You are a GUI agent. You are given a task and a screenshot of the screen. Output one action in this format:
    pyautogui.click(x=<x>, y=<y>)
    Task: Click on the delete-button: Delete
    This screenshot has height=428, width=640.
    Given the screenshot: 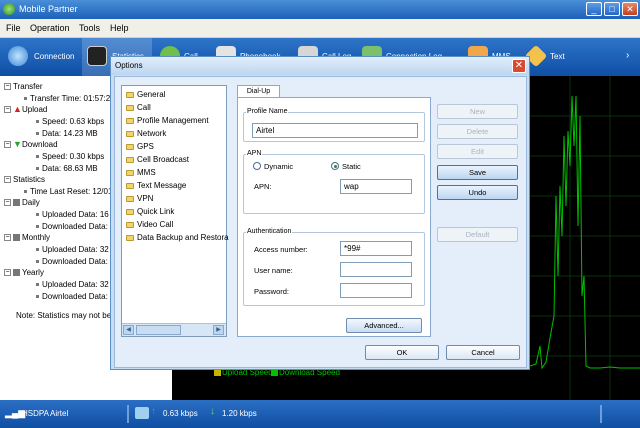 What is the action you would take?
    pyautogui.click(x=477, y=131)
    